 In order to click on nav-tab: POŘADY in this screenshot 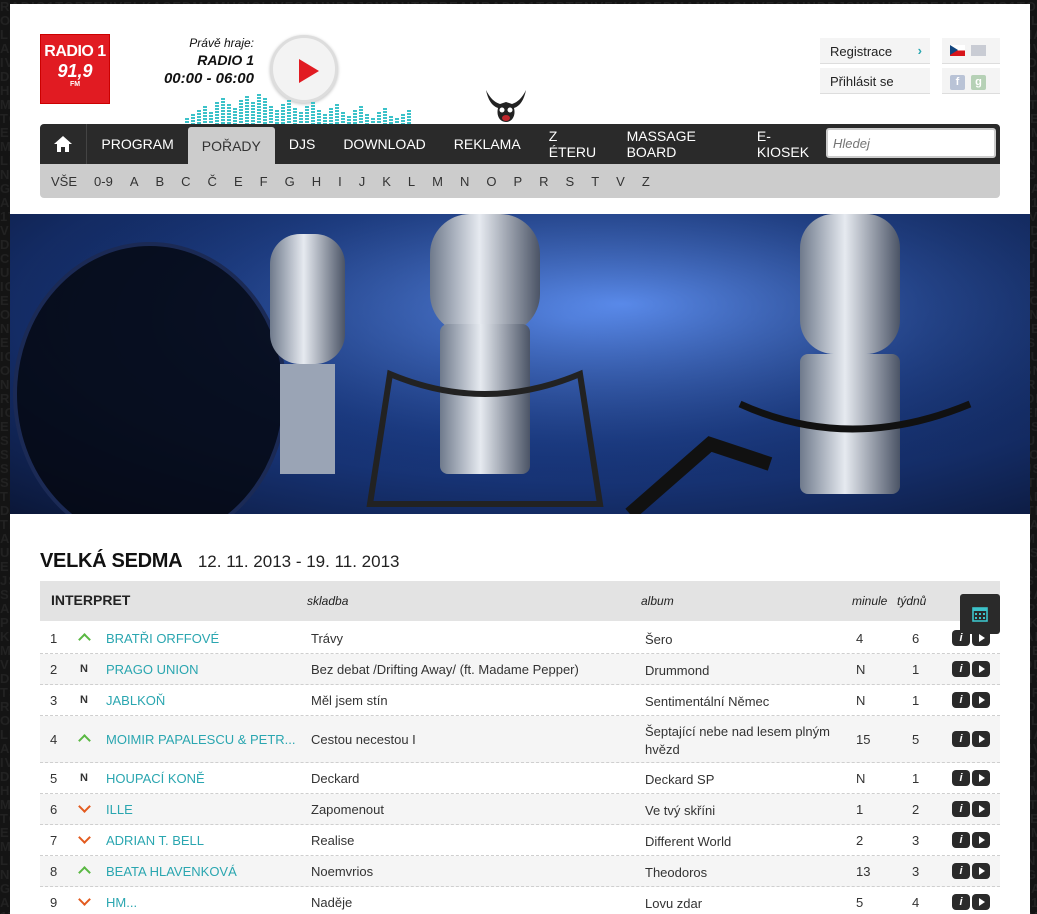, I will do `click(231, 145)`.